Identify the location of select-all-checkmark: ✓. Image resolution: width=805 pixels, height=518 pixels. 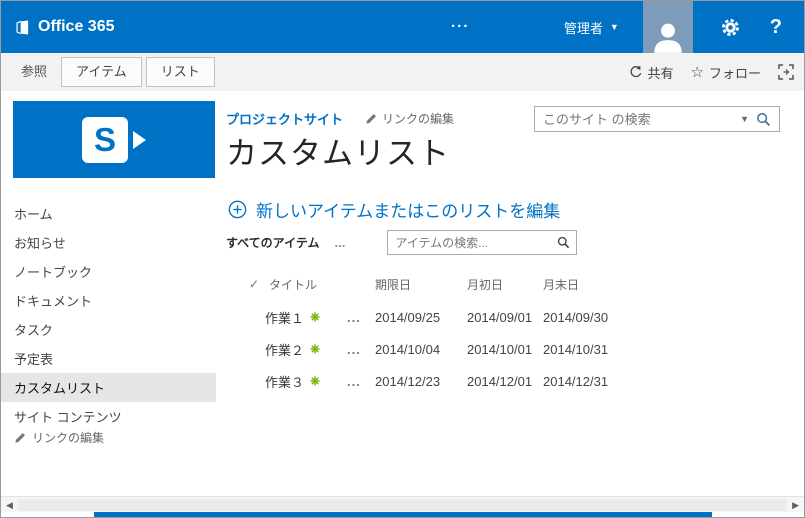
(257, 284).